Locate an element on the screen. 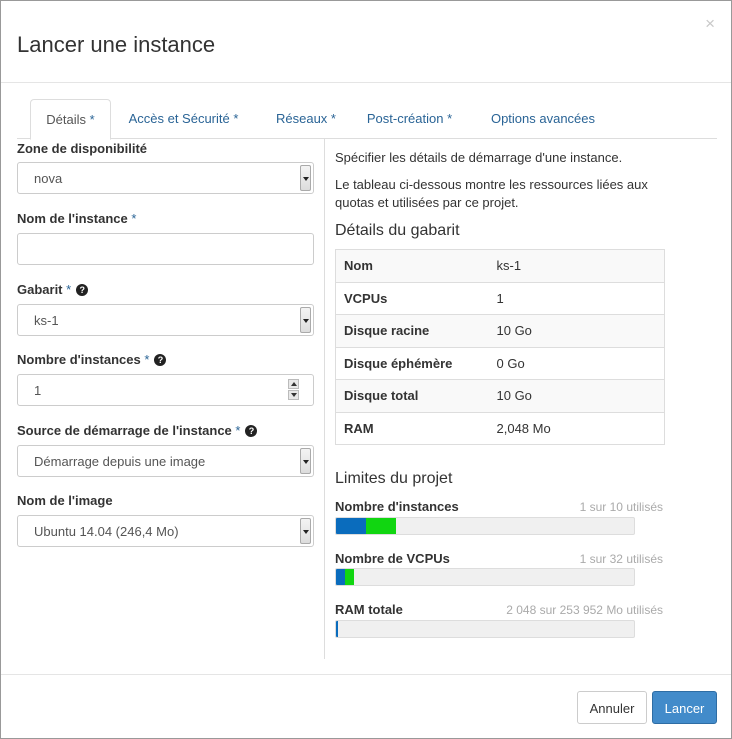 Image resolution: width=732 pixels, height=739 pixels. tab-advanced-options: Options avancées is located at coordinates (543, 119).